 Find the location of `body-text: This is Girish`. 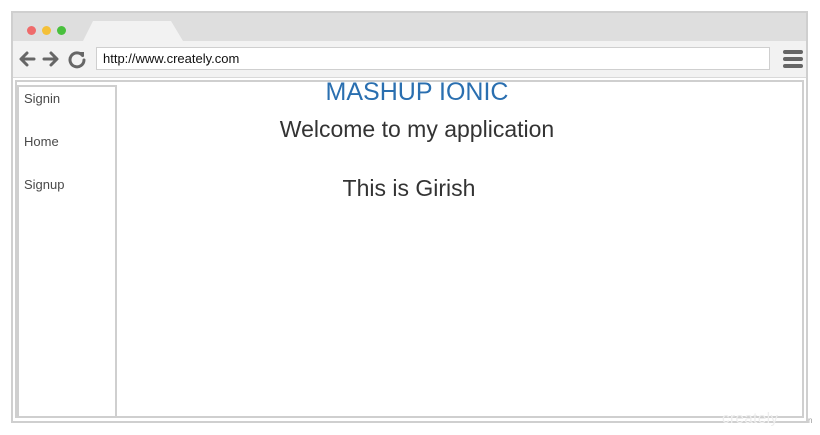

body-text: This is Girish is located at coordinates (409, 188).